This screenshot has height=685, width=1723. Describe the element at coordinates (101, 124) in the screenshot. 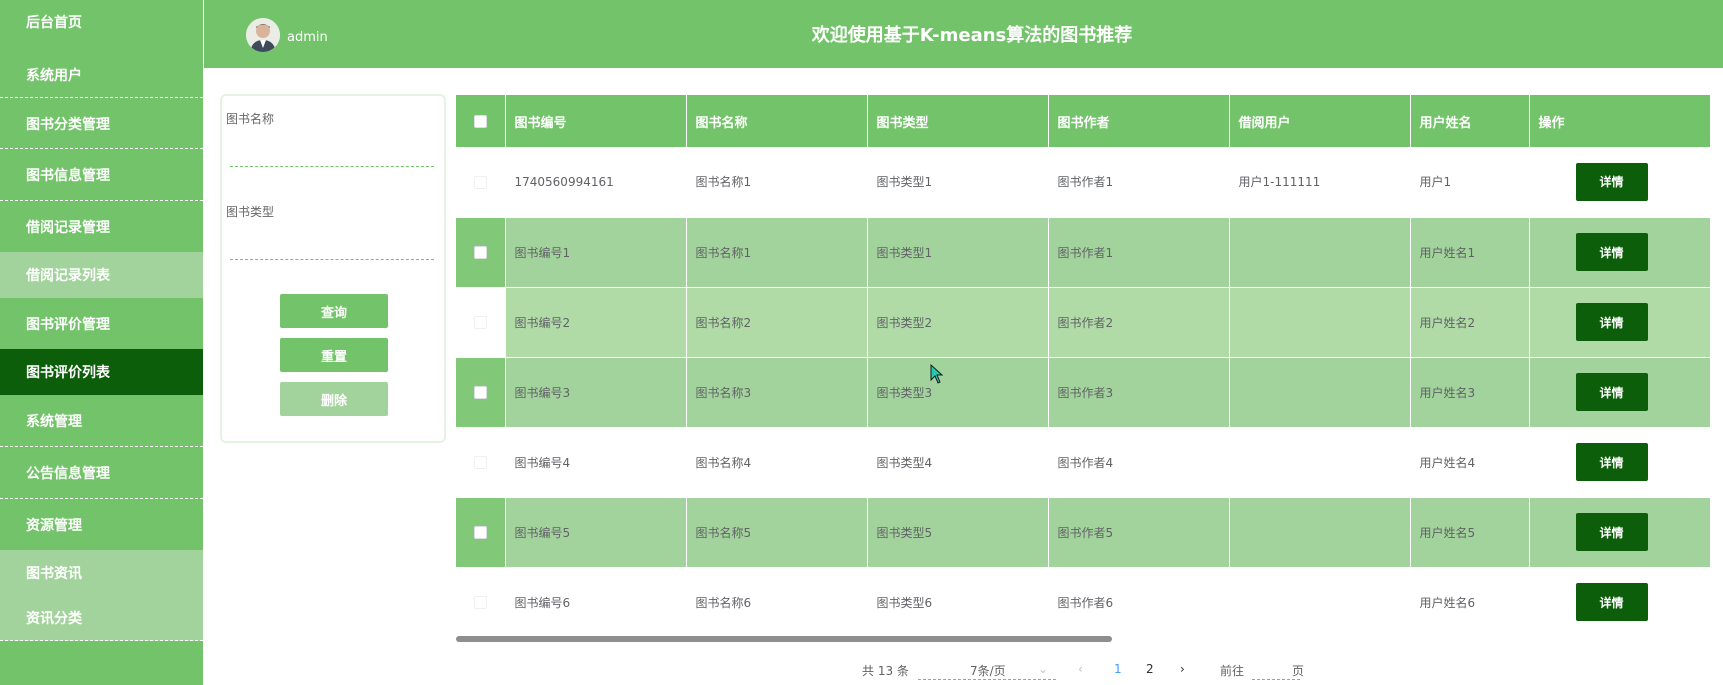

I see `sidebar-item-book-category: 图书分类管理` at that location.